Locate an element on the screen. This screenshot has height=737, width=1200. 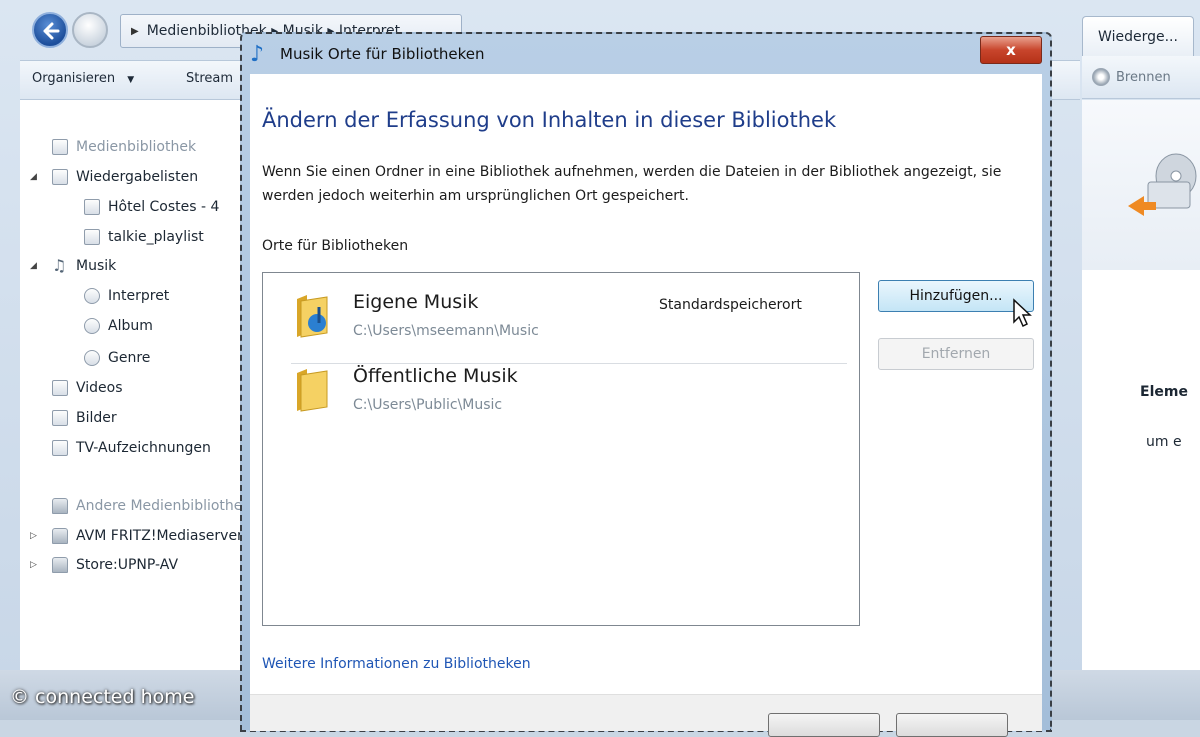
nav-item-label: TV-Aufzeichnungen is located at coordinates (143, 448).